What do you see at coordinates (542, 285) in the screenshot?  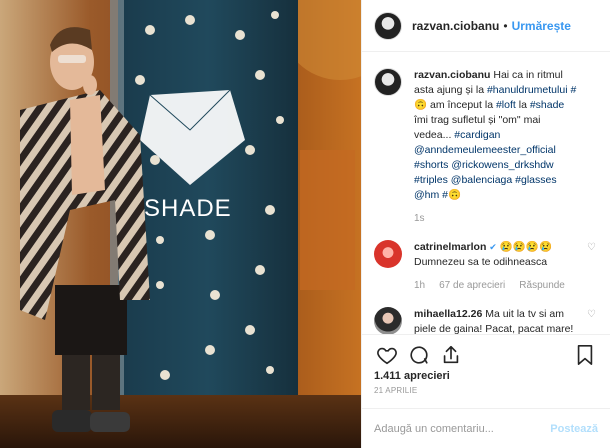 I see `reply-button: Răspunde` at bounding box center [542, 285].